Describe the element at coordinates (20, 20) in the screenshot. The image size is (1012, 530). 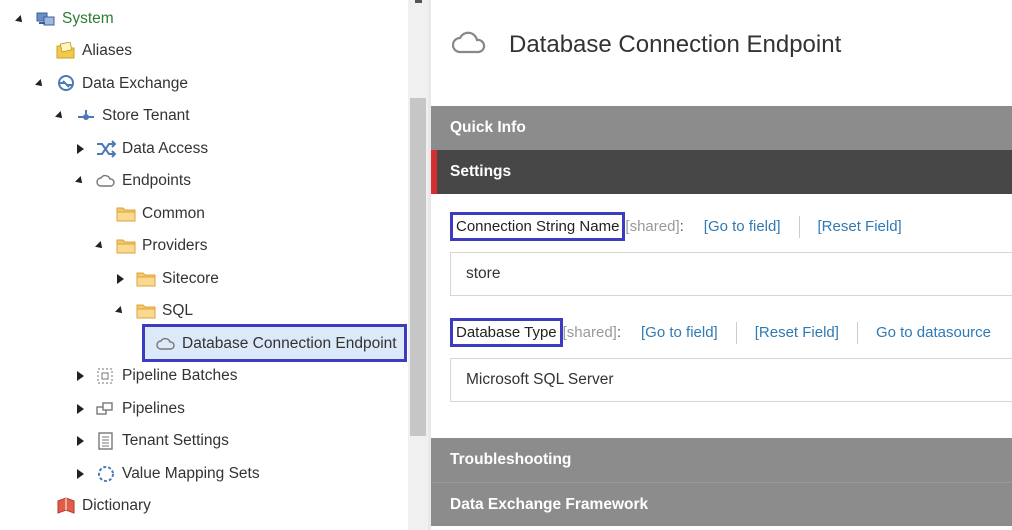
I see `expand-toggle-system` at that location.